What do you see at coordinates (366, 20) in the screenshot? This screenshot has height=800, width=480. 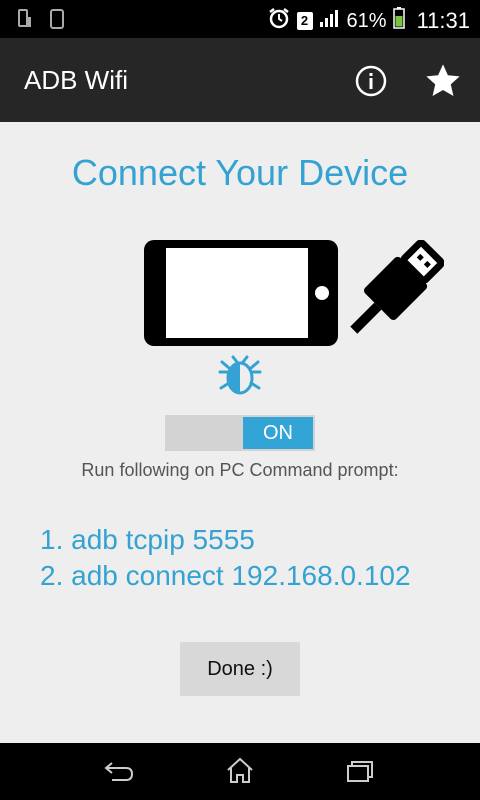 I see `battery-percent: 61%` at bounding box center [366, 20].